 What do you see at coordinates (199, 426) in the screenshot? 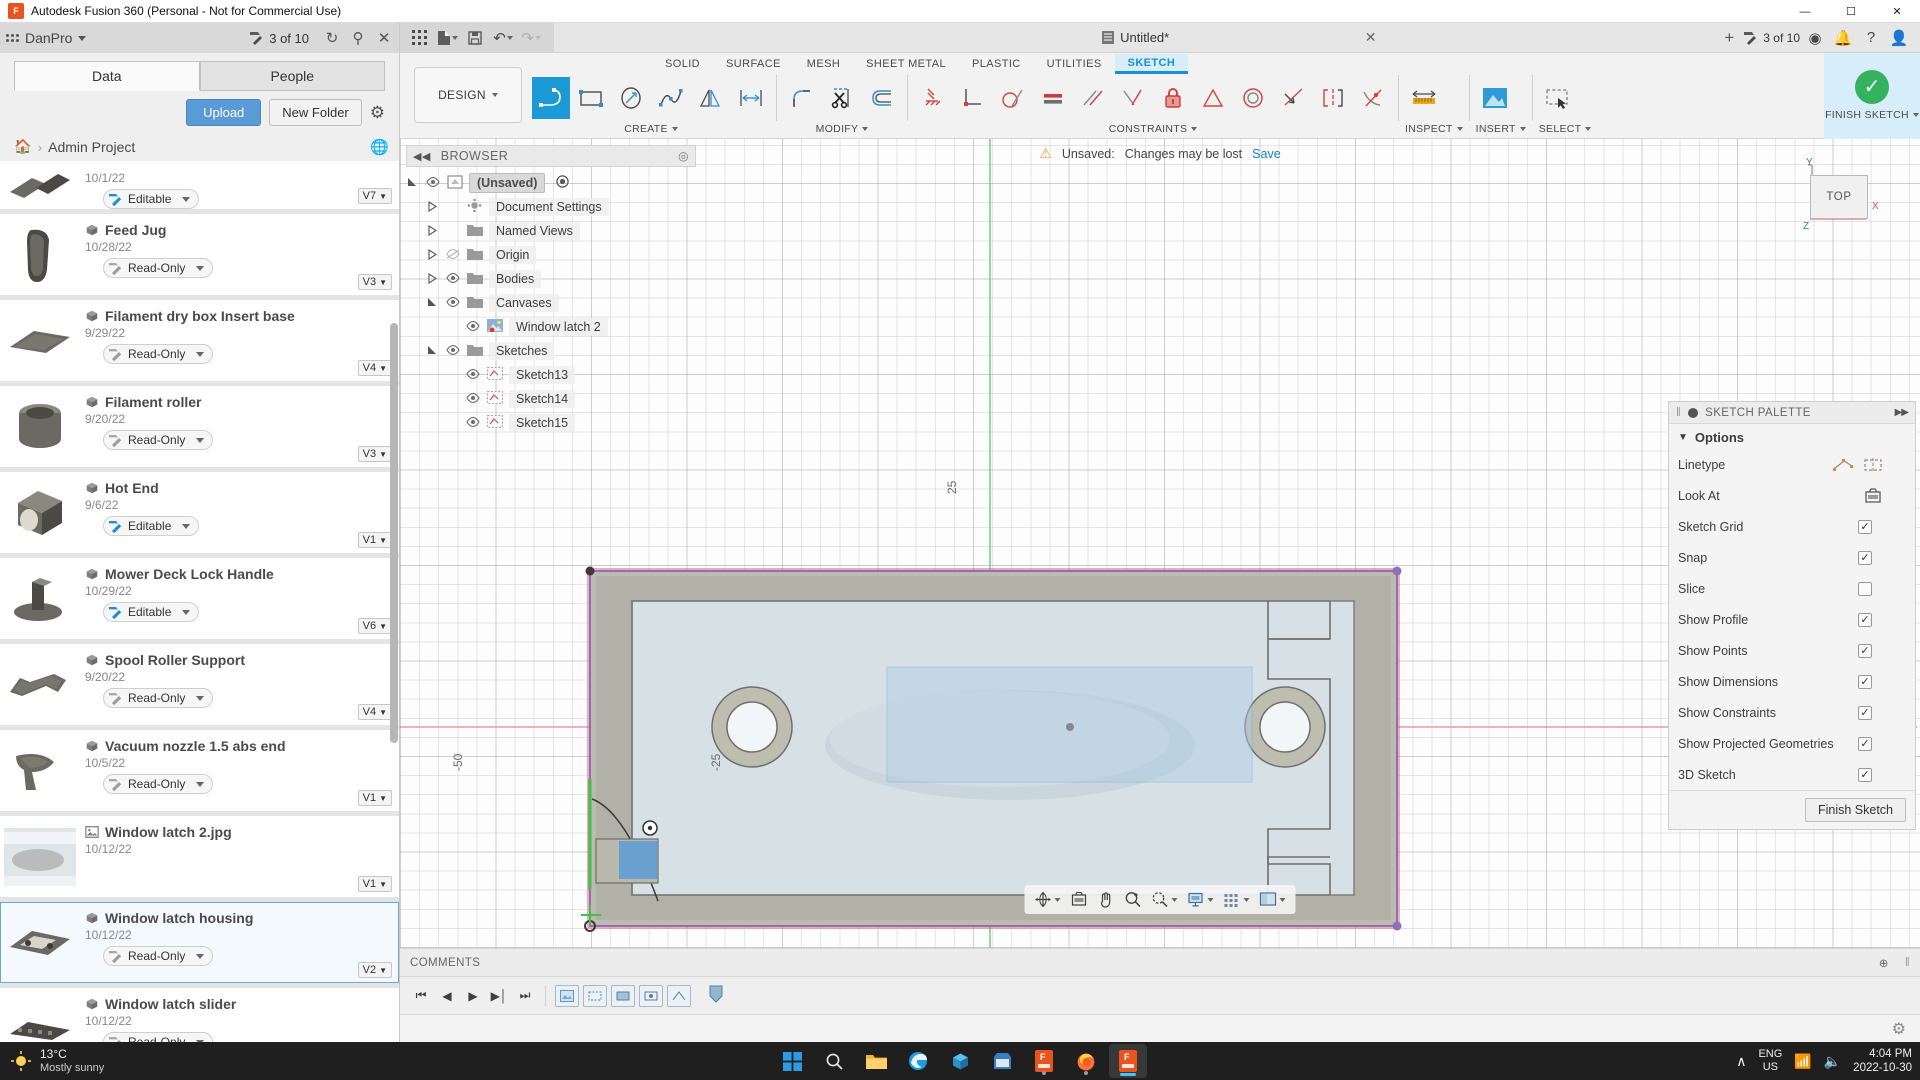
I see `file-list-item: Filament roller 9/20/22 Read-Only V3 ▼` at bounding box center [199, 426].